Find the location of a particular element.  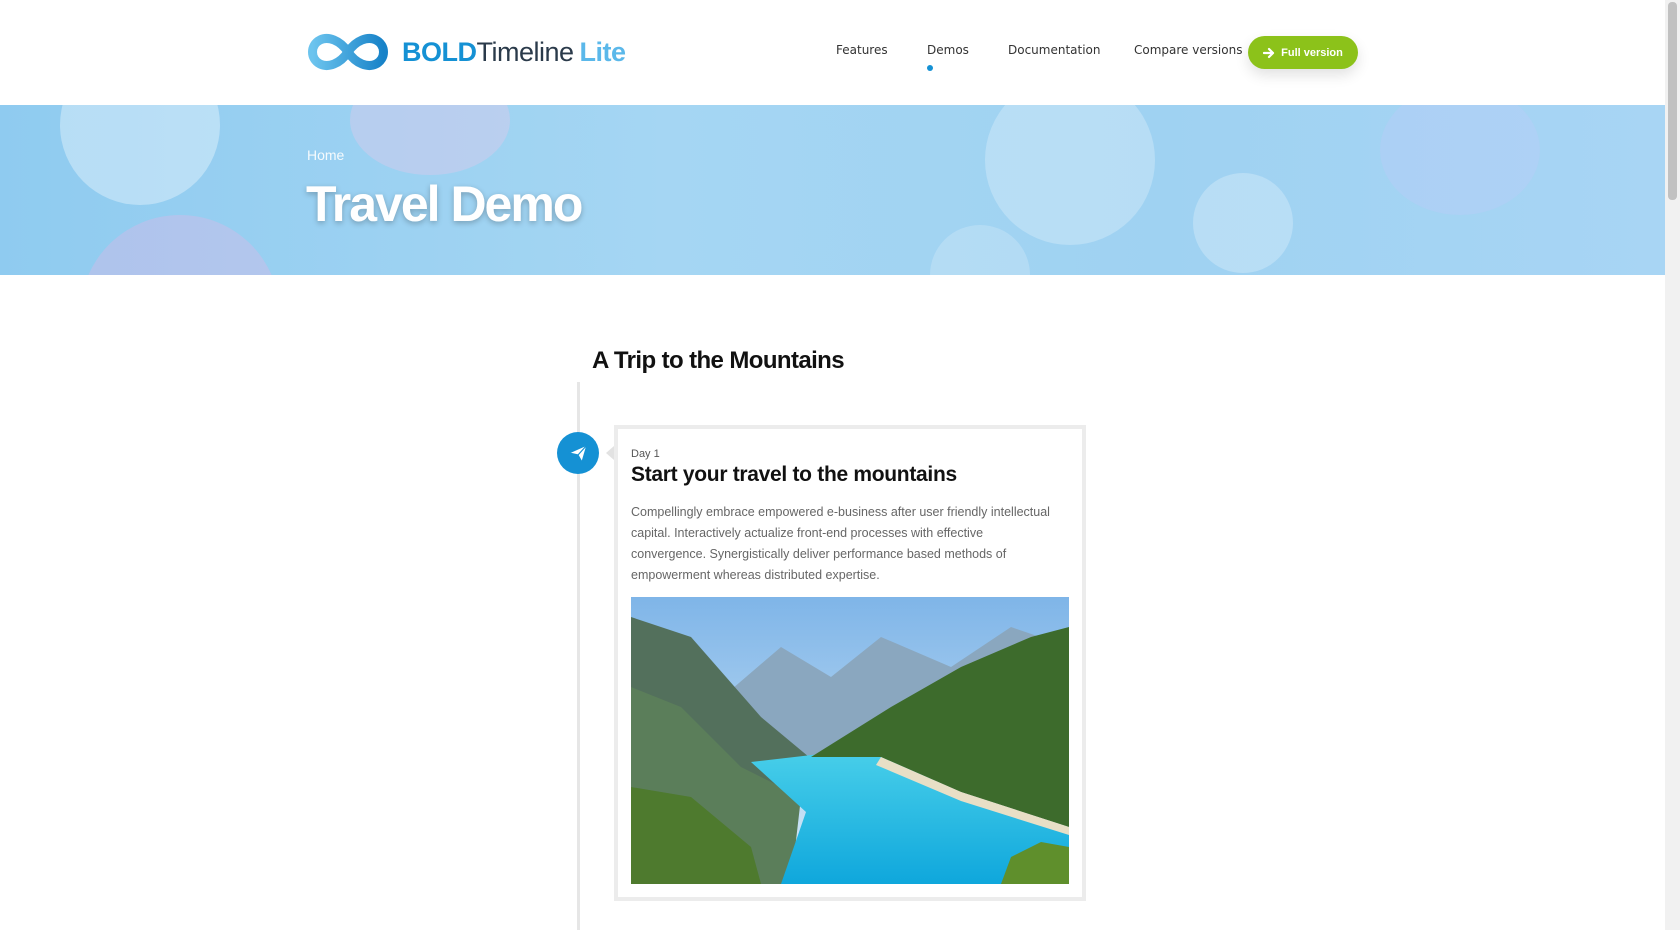

paper-plane-icon is located at coordinates (578, 453).